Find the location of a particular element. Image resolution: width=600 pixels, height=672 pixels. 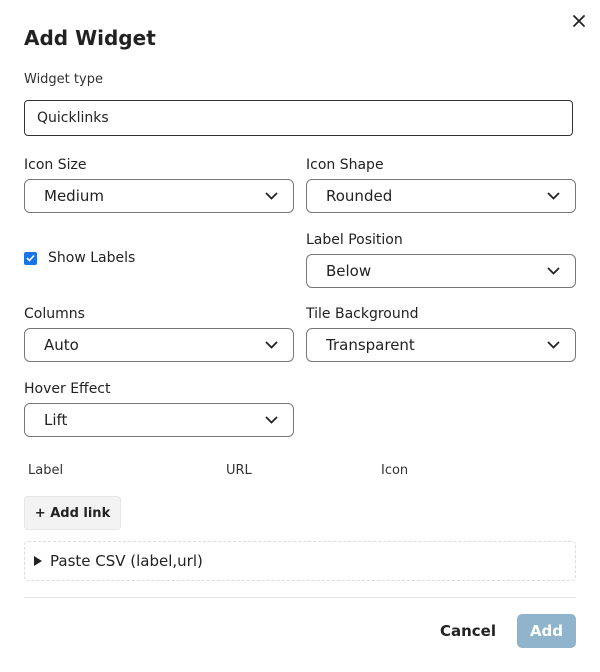

add-button: Add is located at coordinates (546, 631).